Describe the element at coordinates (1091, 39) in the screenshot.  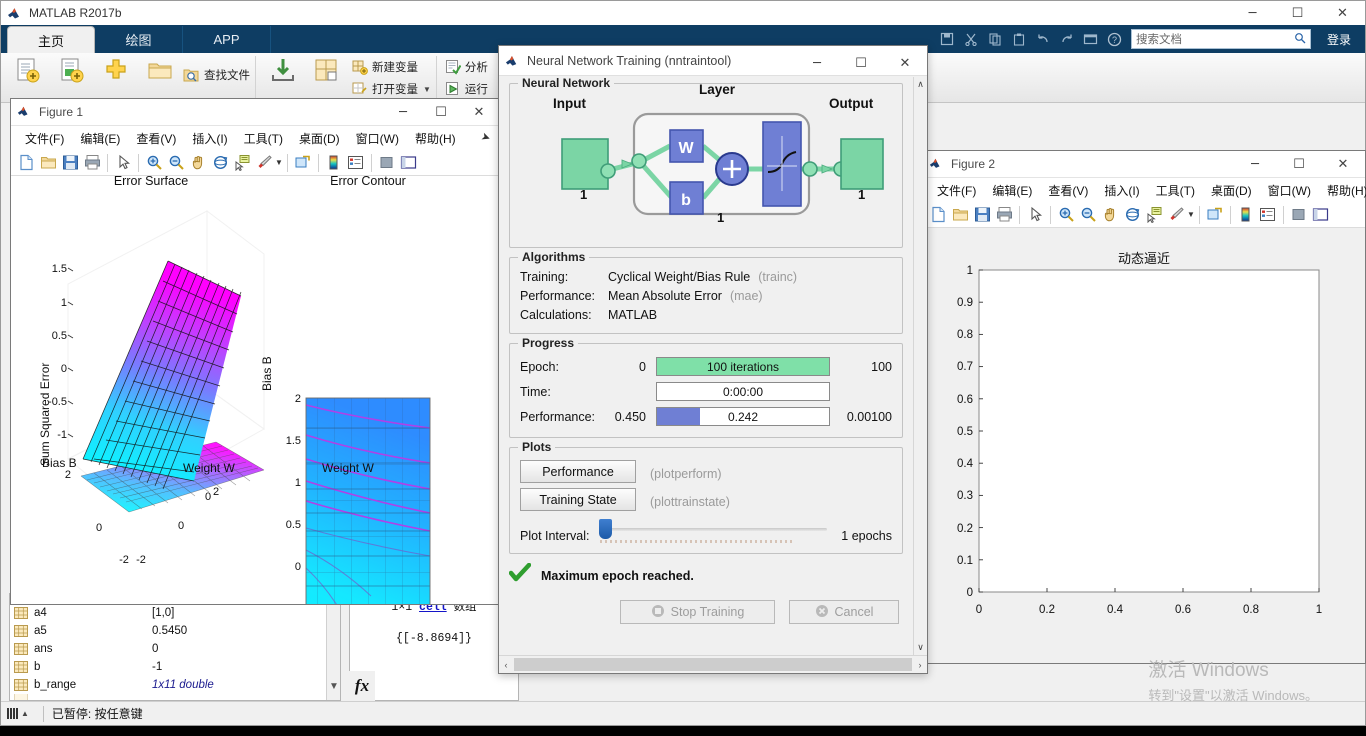
I see `layout-icon` at that location.